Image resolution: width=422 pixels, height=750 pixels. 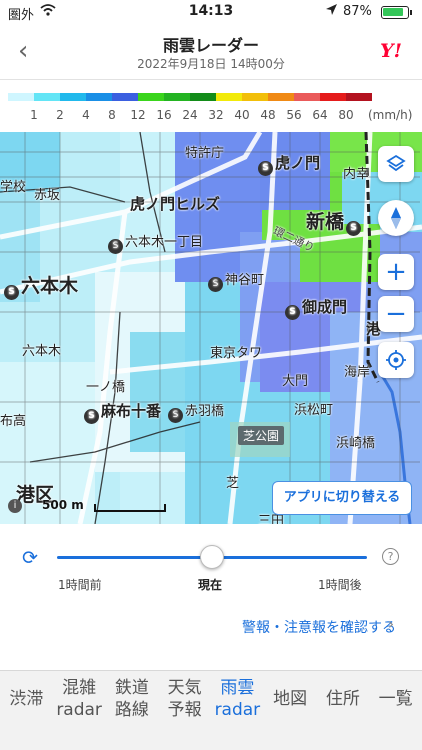 What do you see at coordinates (175, 204) in the screenshot?
I see `map-label: 虎ノ門ヒルズ` at bounding box center [175, 204].